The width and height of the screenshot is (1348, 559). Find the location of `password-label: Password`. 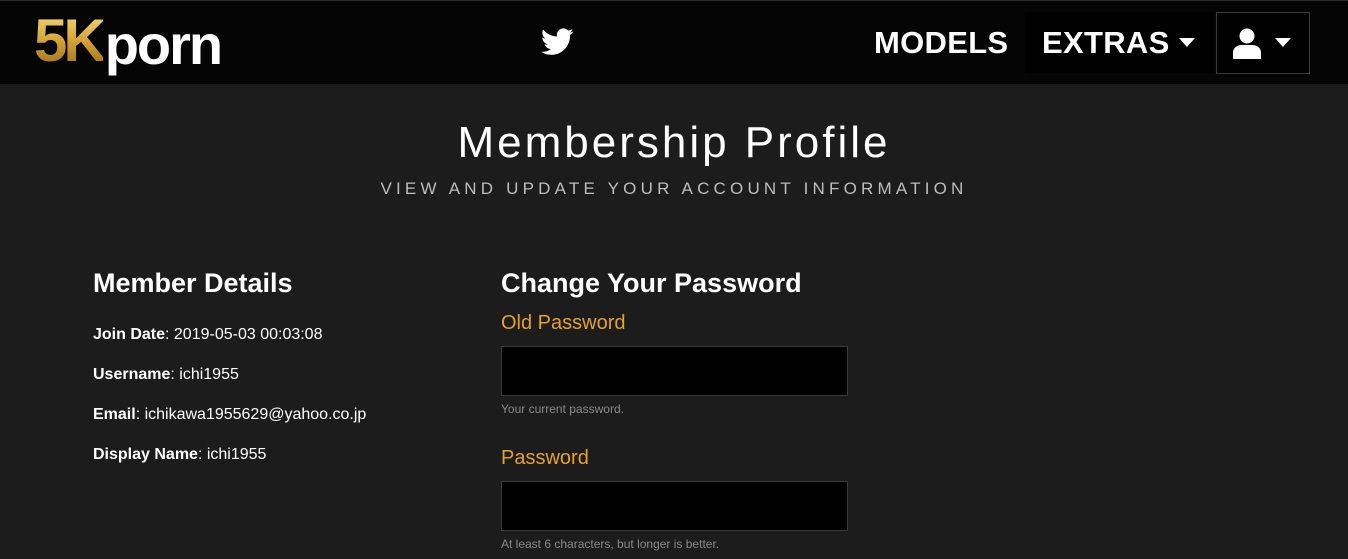

password-label: Password is located at coordinates (545, 458).